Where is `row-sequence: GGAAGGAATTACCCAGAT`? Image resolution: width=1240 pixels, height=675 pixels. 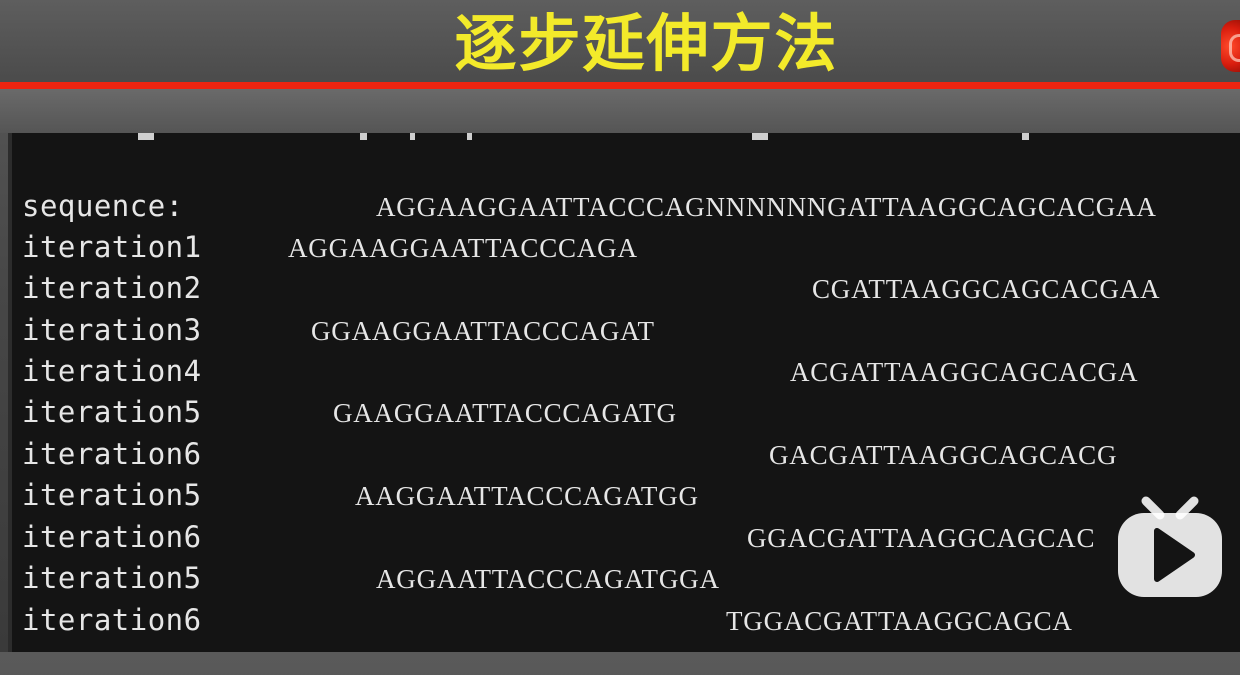 row-sequence: GGAAGGAATTACCCAGAT is located at coordinates (483, 331).